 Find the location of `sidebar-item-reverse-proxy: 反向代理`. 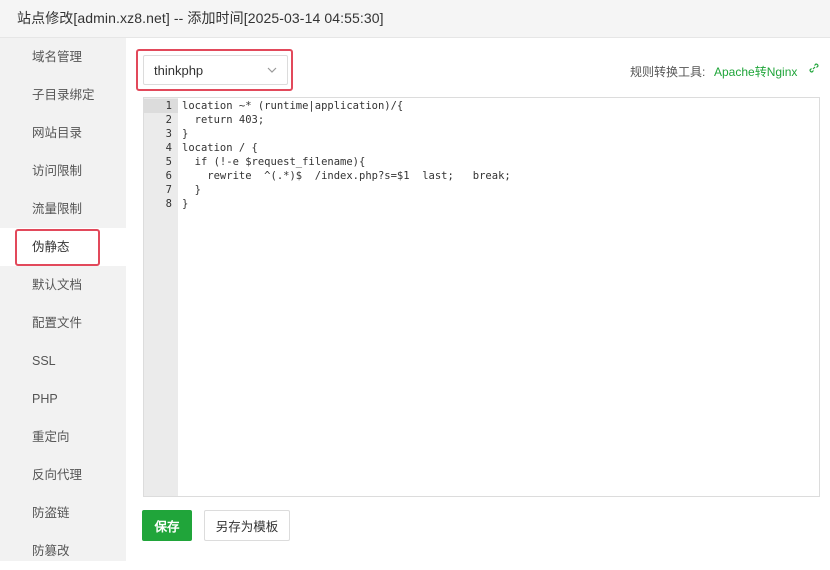

sidebar-item-reverse-proxy: 反向代理 is located at coordinates (63, 475).